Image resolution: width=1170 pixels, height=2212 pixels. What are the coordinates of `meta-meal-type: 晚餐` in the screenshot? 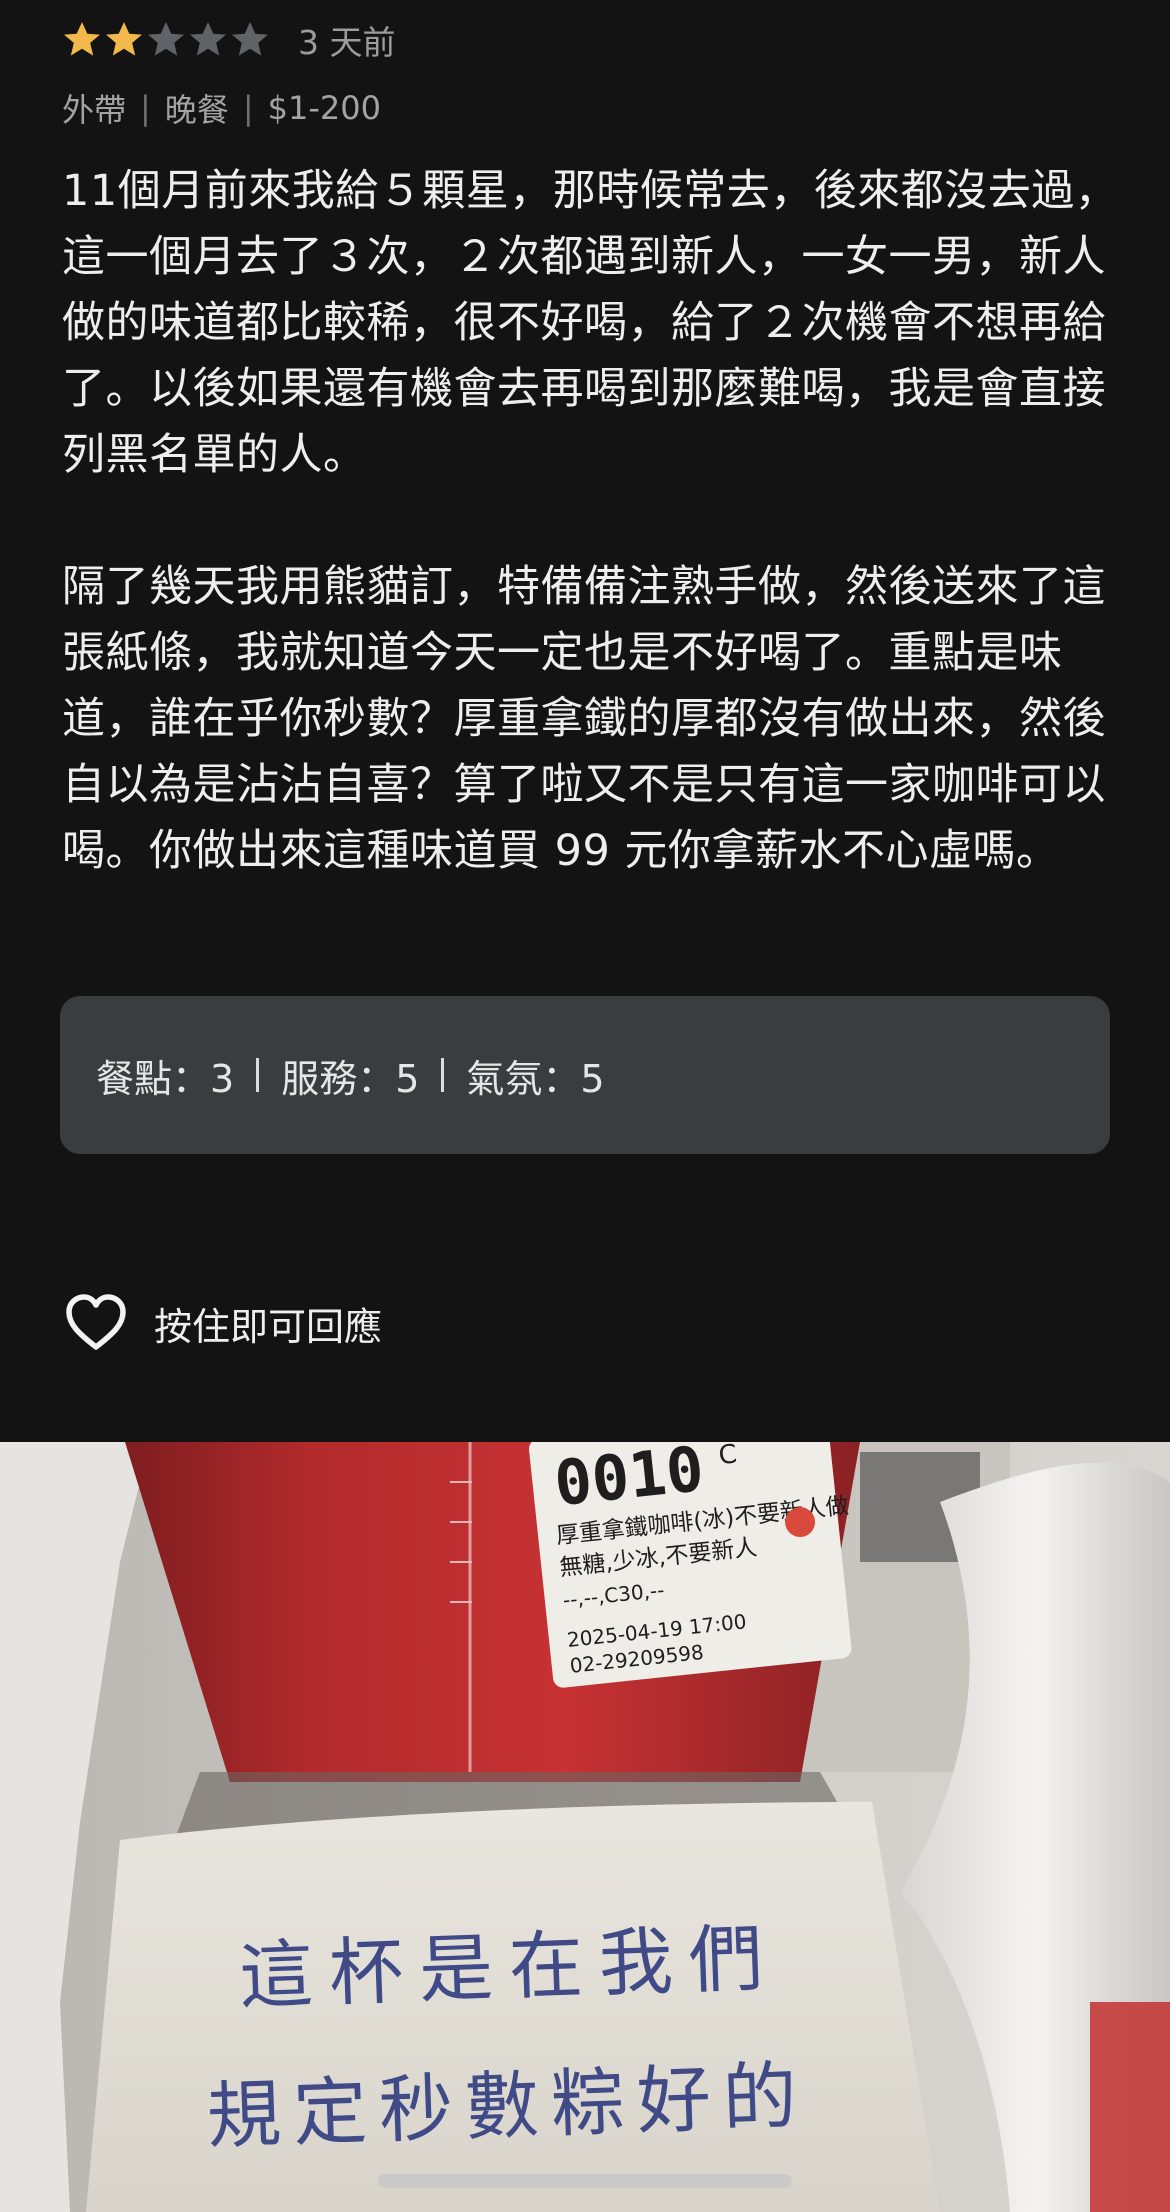 It's located at (196, 110).